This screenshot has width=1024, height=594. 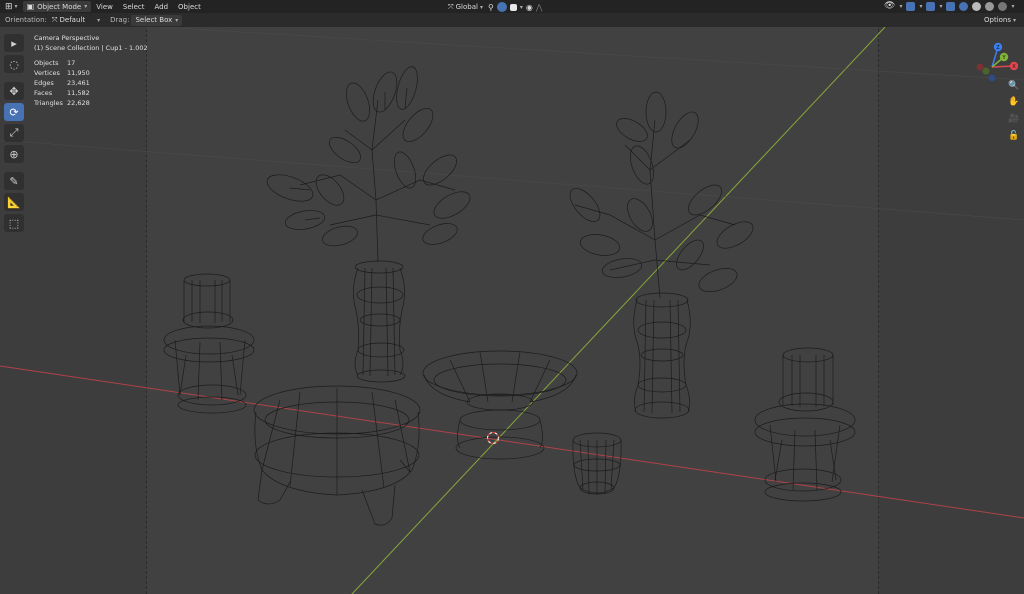 I want to click on navigation-gizmo: X Z Y, so click(x=999, y=60).